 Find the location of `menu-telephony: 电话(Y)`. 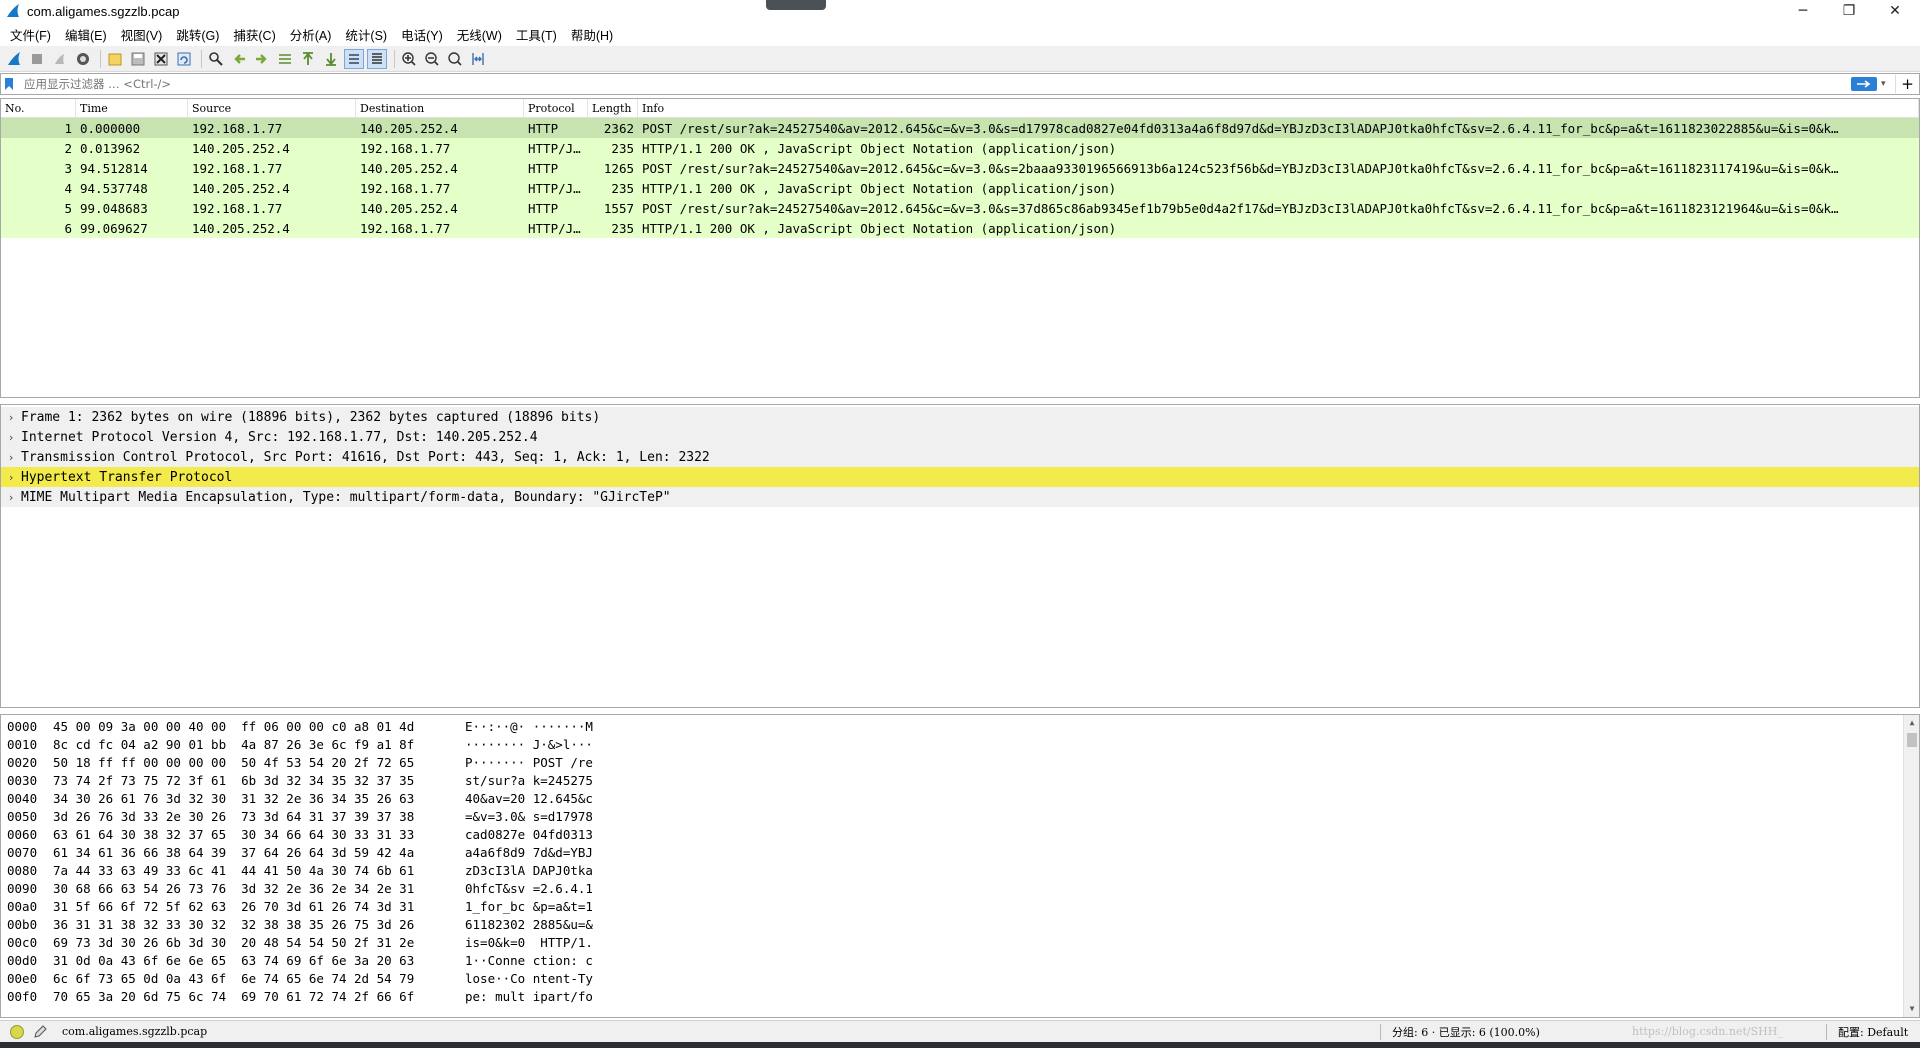

menu-telephony: 电话(Y) is located at coordinates (422, 34).